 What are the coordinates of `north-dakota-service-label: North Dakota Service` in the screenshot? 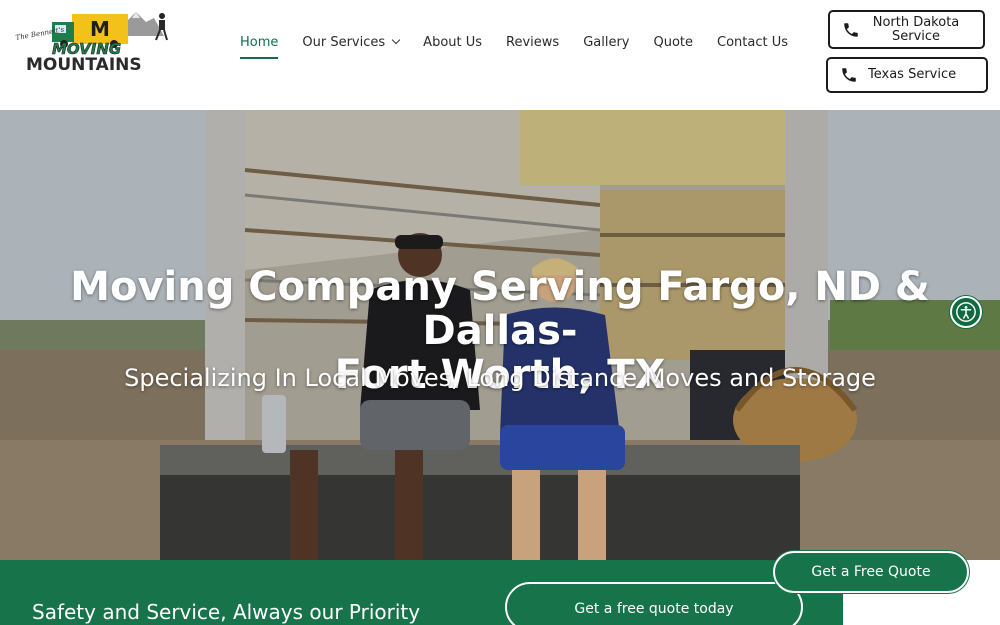 It's located at (916, 29).